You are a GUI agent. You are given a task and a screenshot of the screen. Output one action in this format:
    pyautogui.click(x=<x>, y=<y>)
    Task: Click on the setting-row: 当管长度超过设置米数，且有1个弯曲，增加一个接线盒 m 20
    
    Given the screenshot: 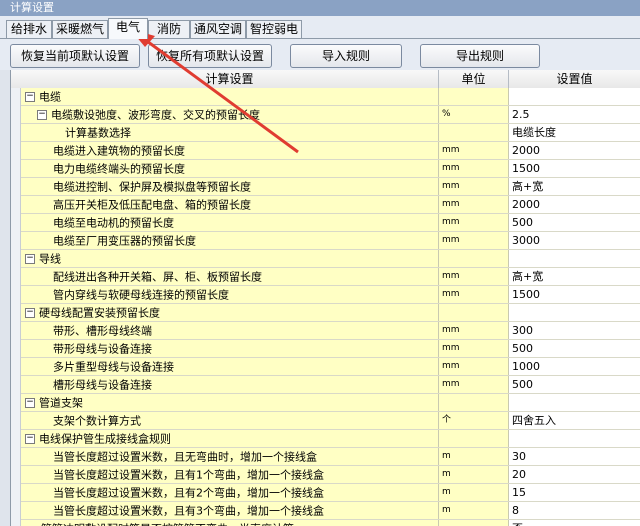 What is the action you would take?
    pyautogui.click(x=325, y=475)
    